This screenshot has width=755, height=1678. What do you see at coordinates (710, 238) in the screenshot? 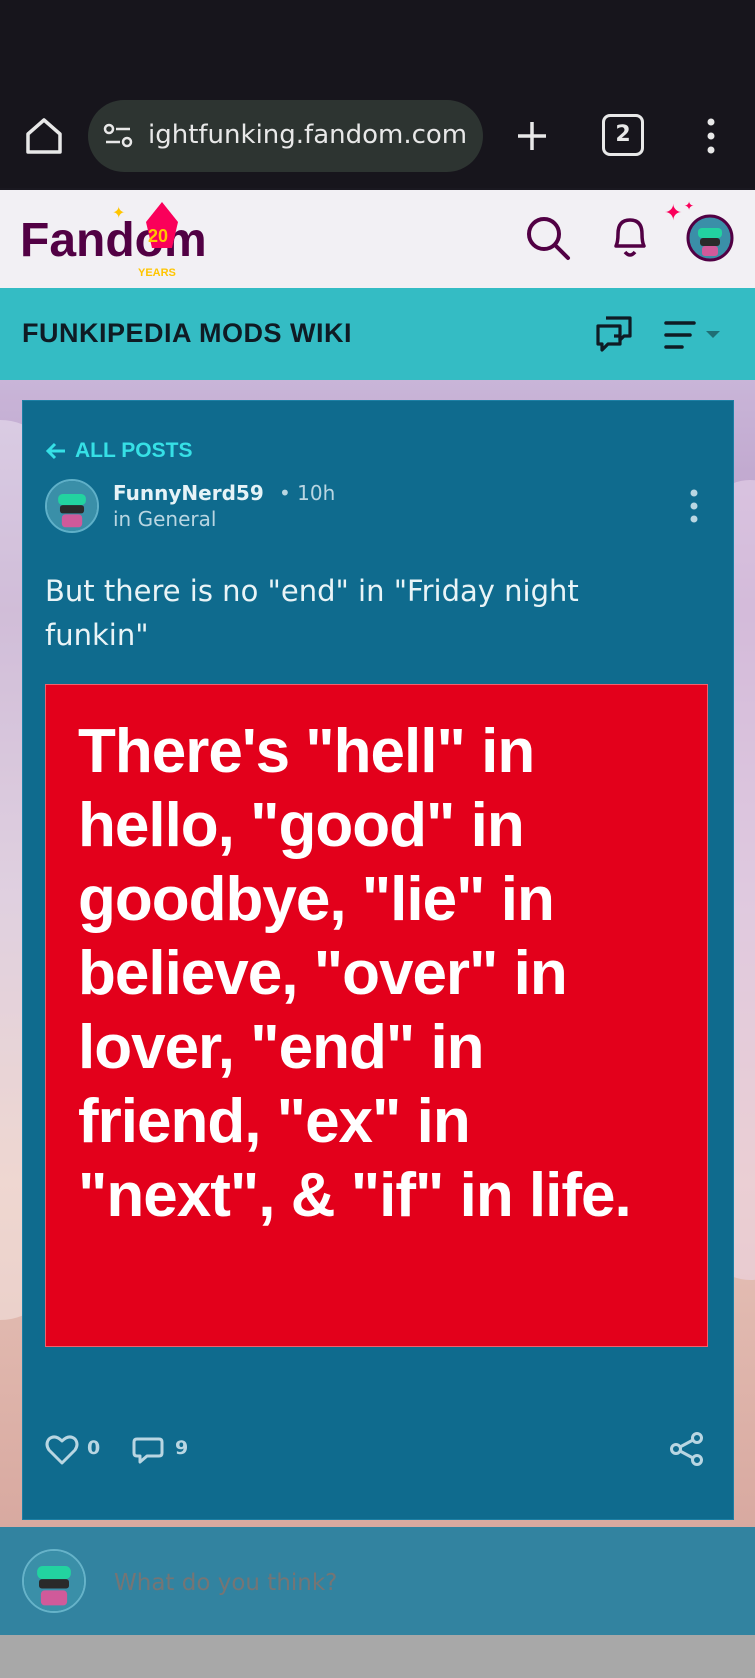
I see `user-avatar` at bounding box center [710, 238].